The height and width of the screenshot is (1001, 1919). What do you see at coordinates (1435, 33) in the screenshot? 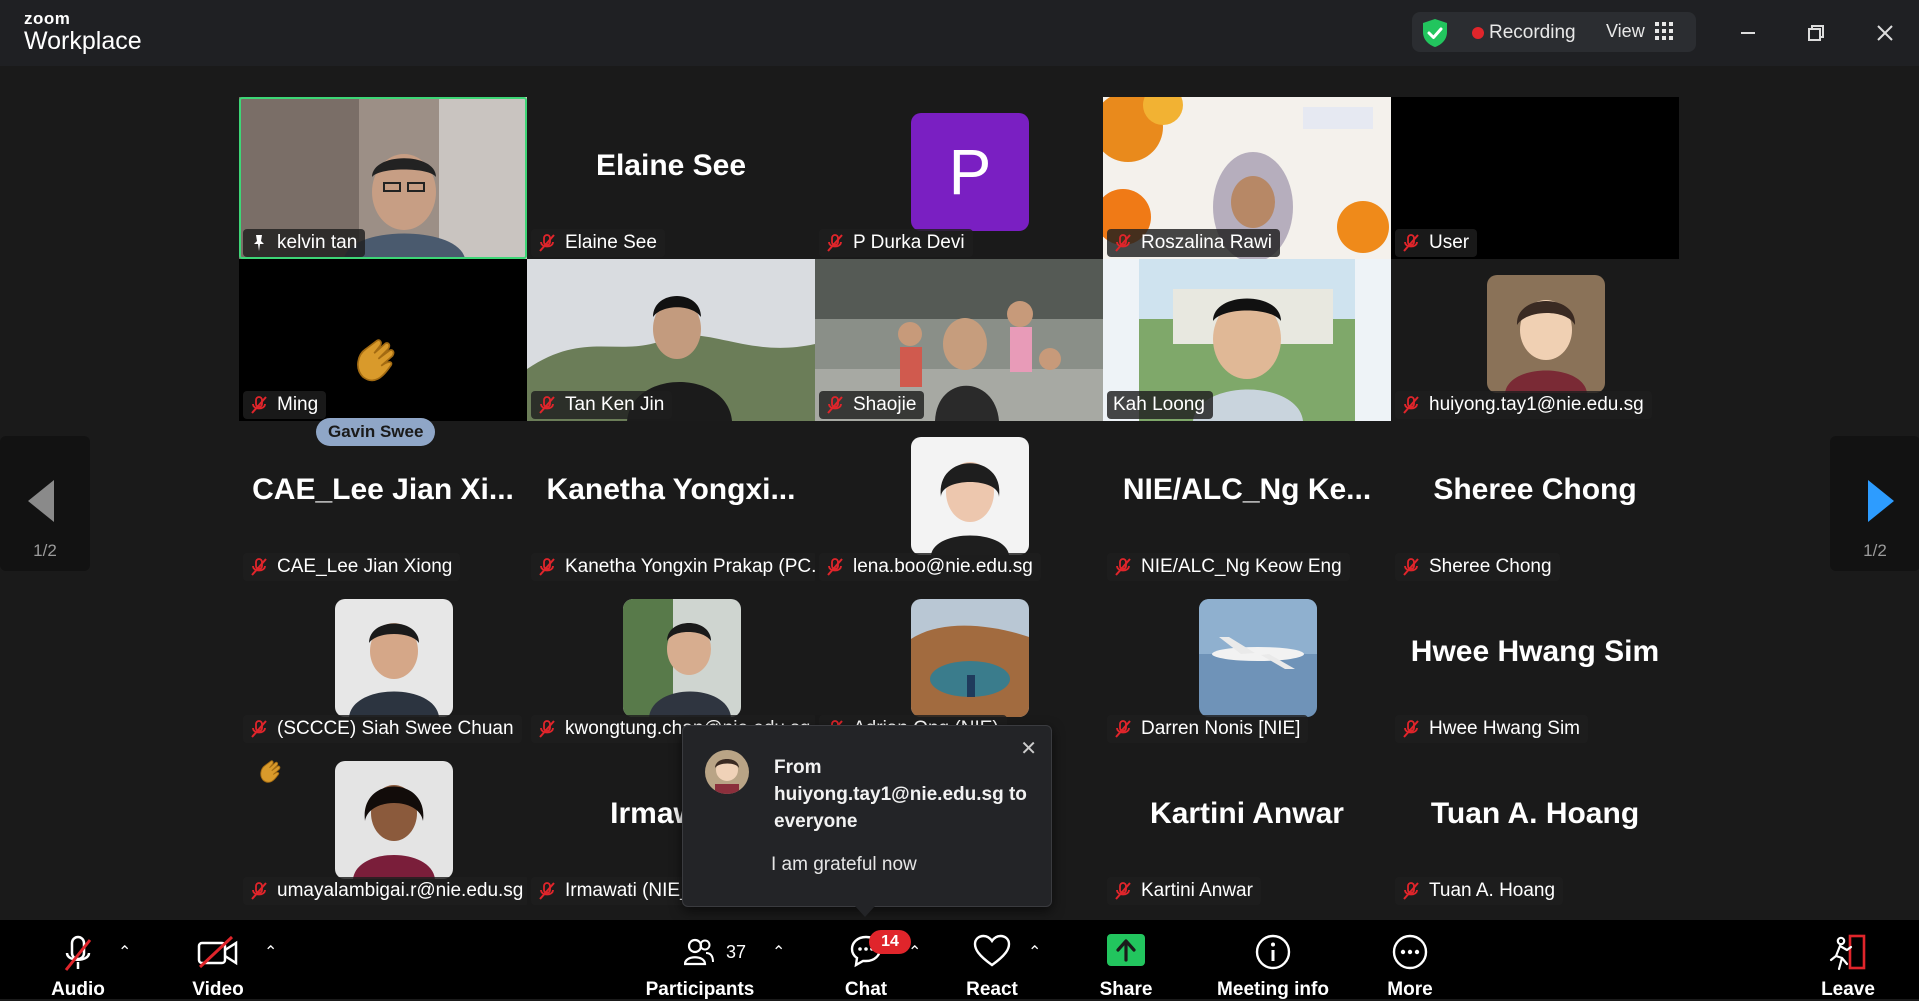
I see `security-shield-icon` at bounding box center [1435, 33].